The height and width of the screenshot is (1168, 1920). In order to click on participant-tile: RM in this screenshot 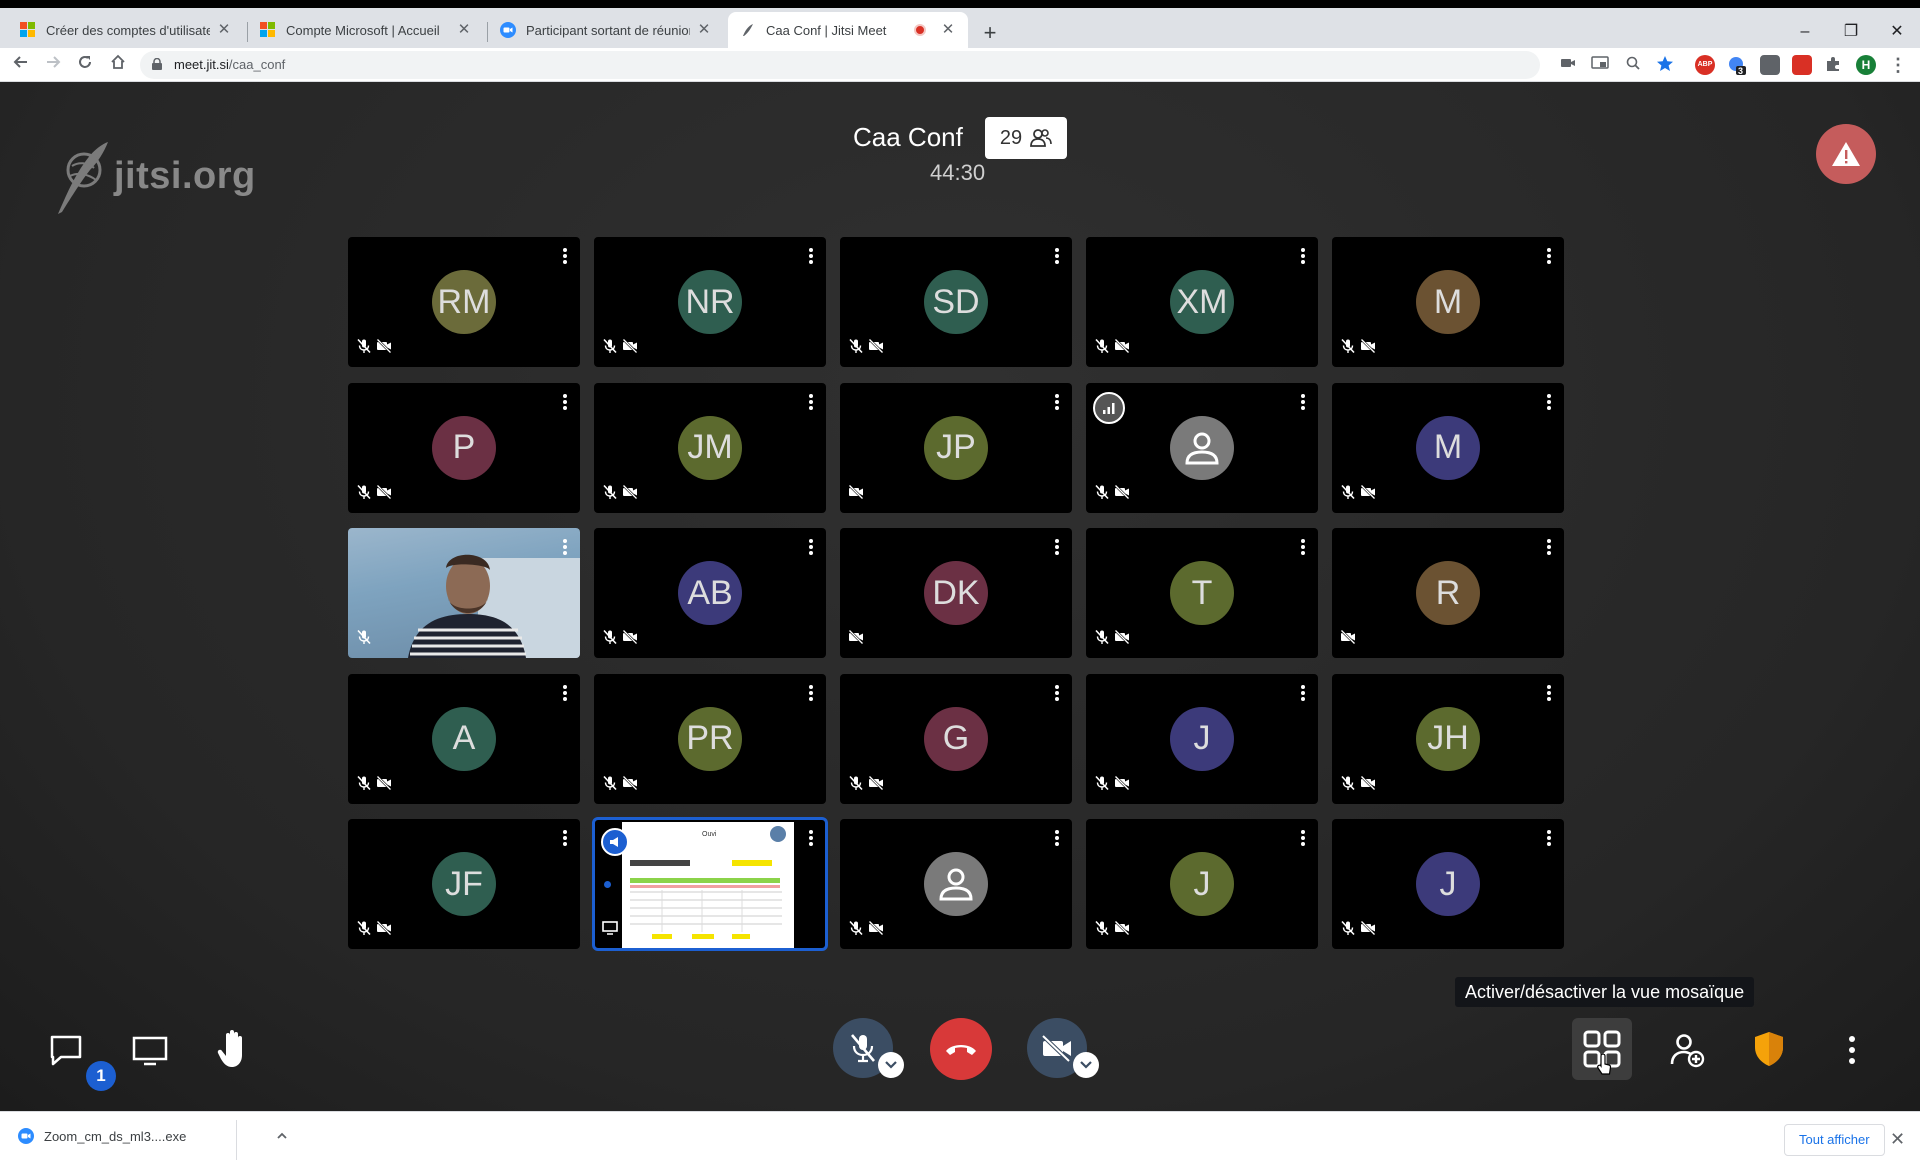, I will do `click(464, 302)`.